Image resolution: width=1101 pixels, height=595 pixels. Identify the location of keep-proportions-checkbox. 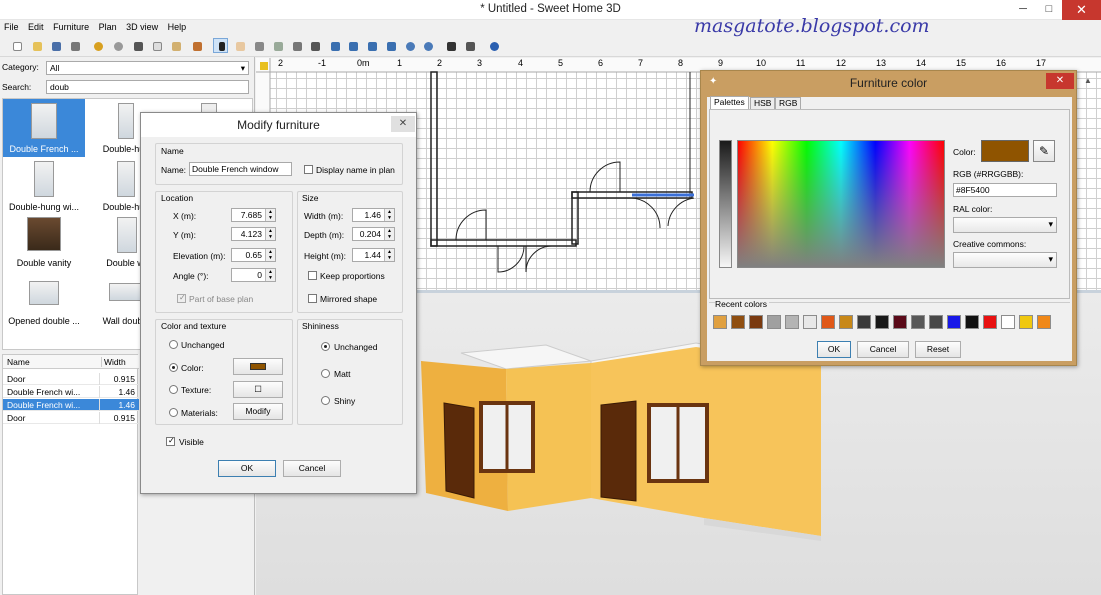
(312, 275).